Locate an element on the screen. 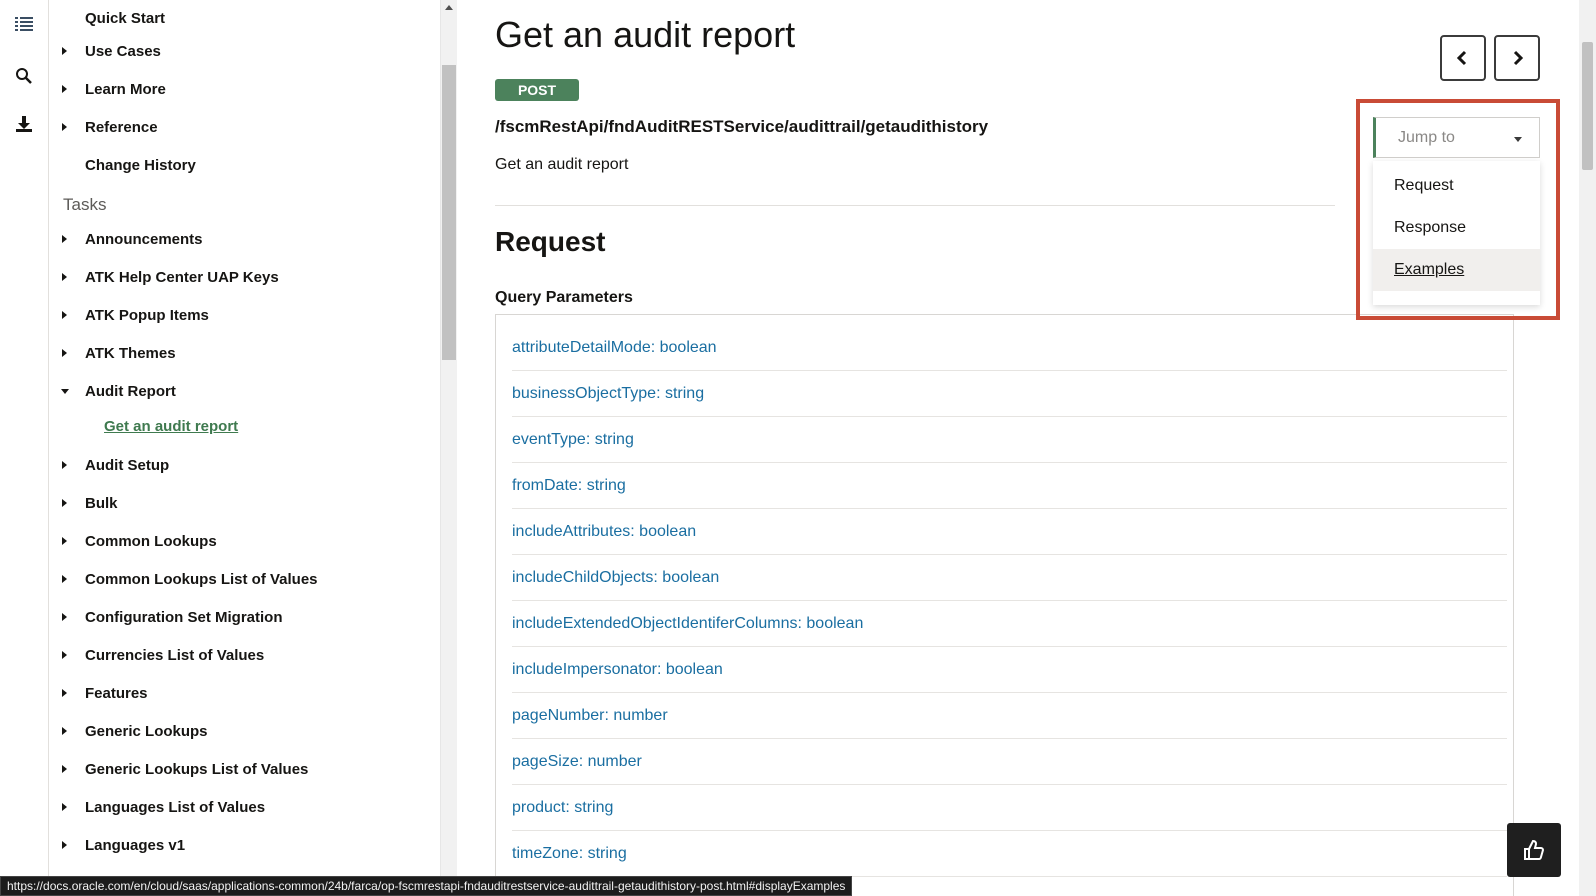  chevron-right-icon is located at coordinates (1518, 58).